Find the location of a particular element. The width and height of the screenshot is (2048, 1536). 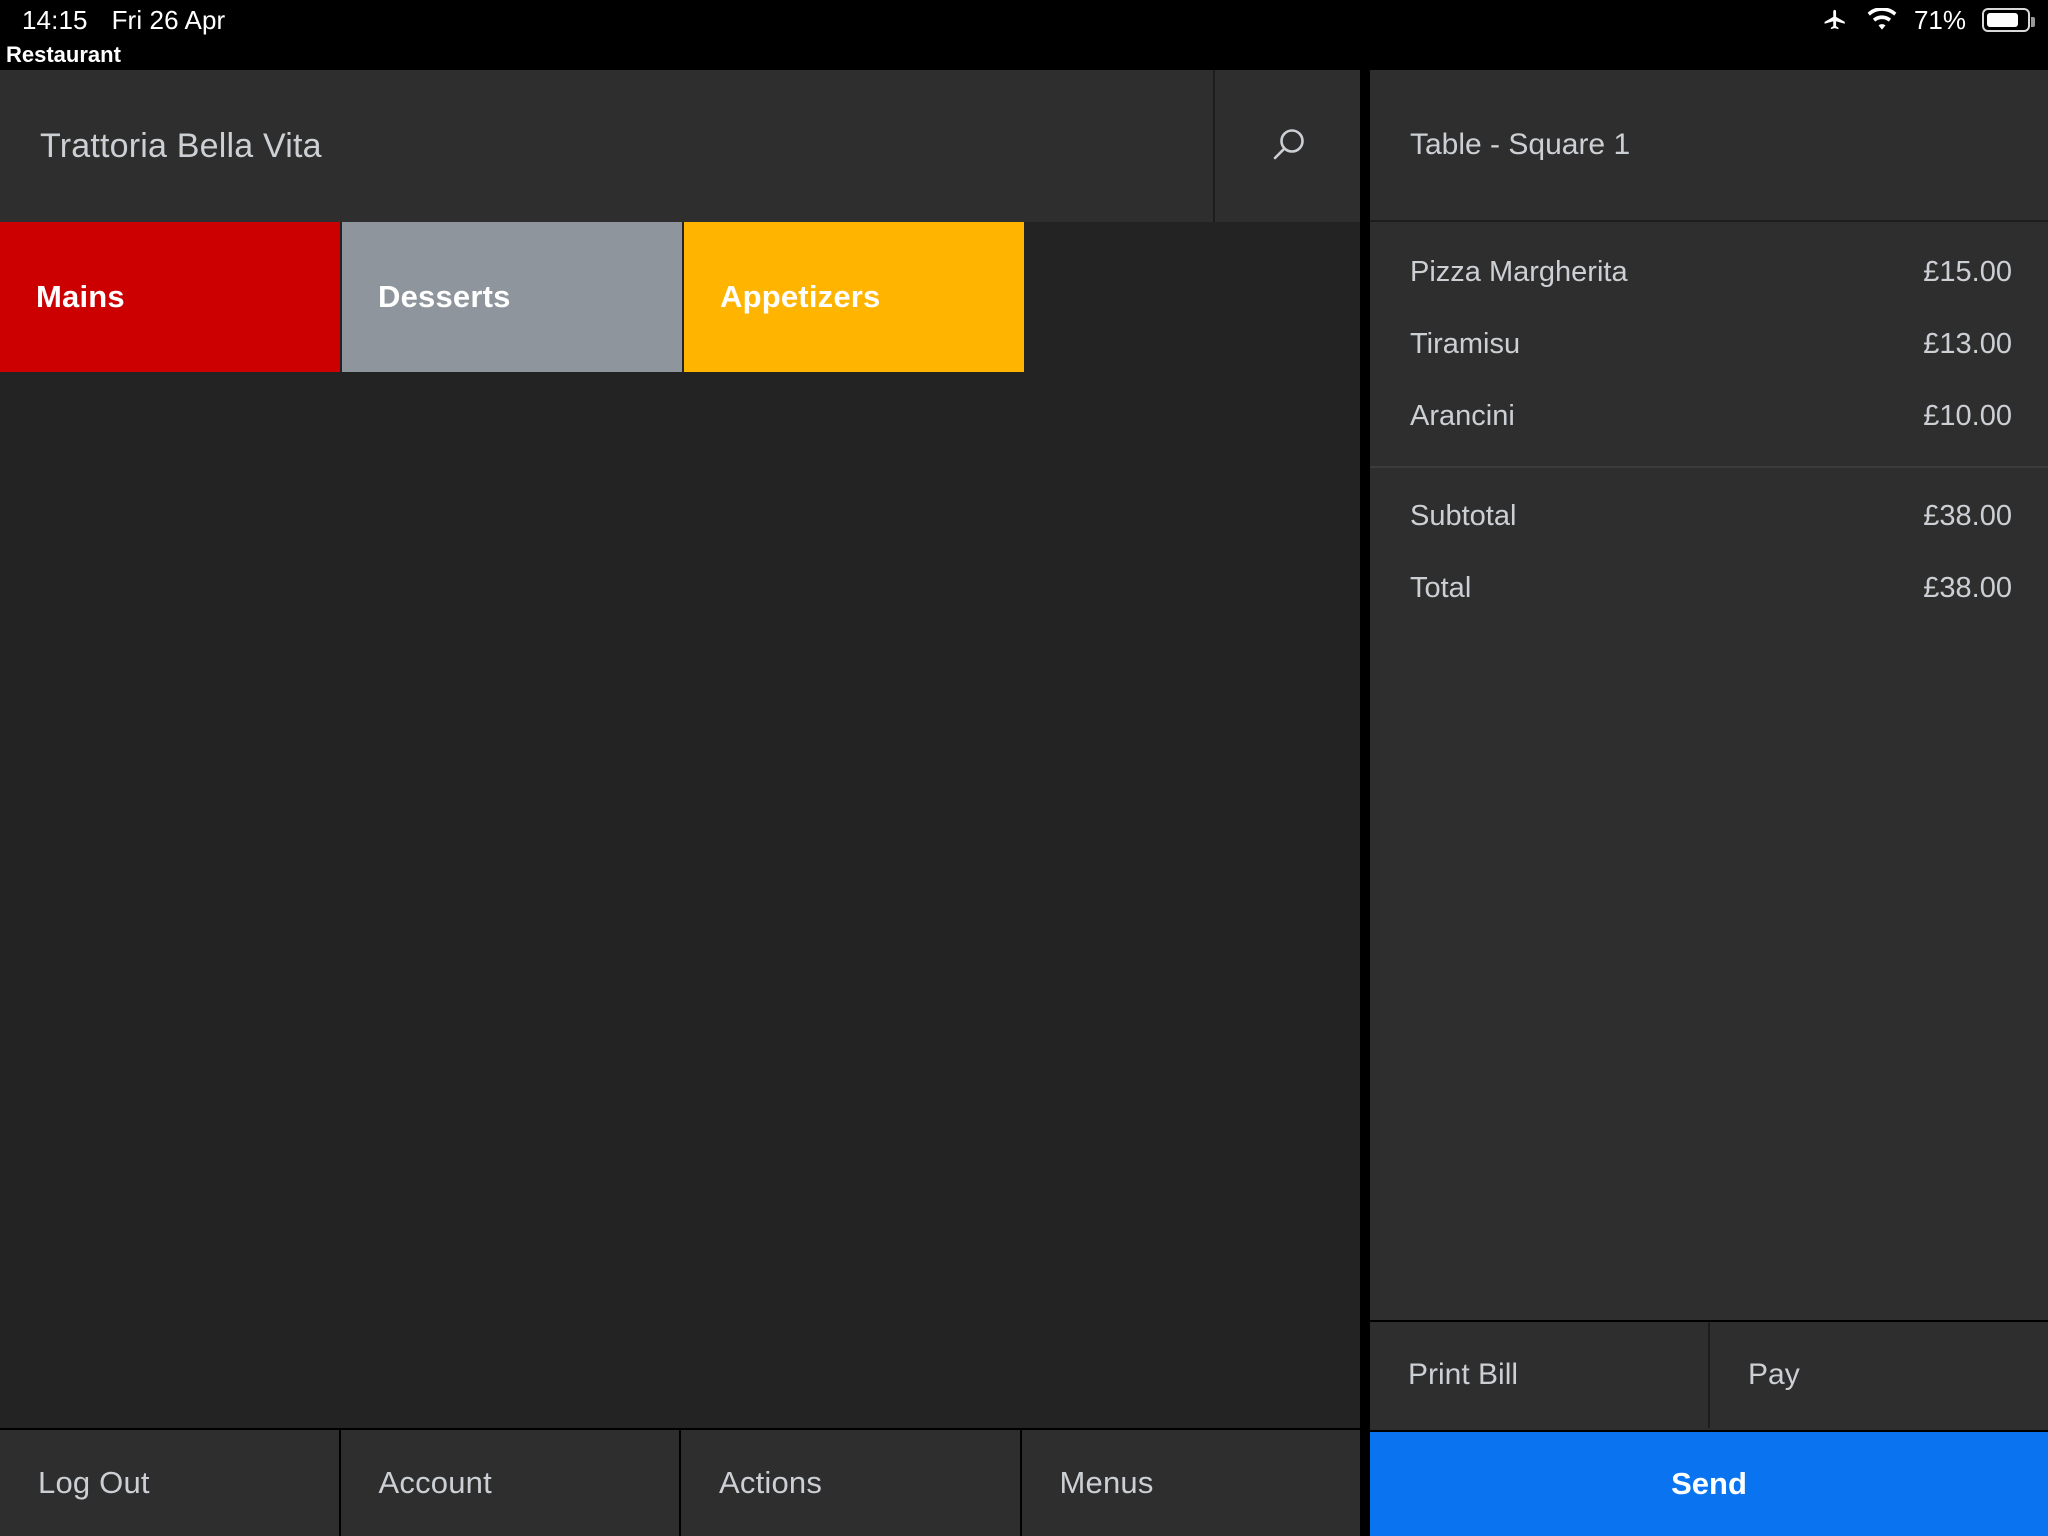

category-tab-desserts: Desserts is located at coordinates (512, 297).